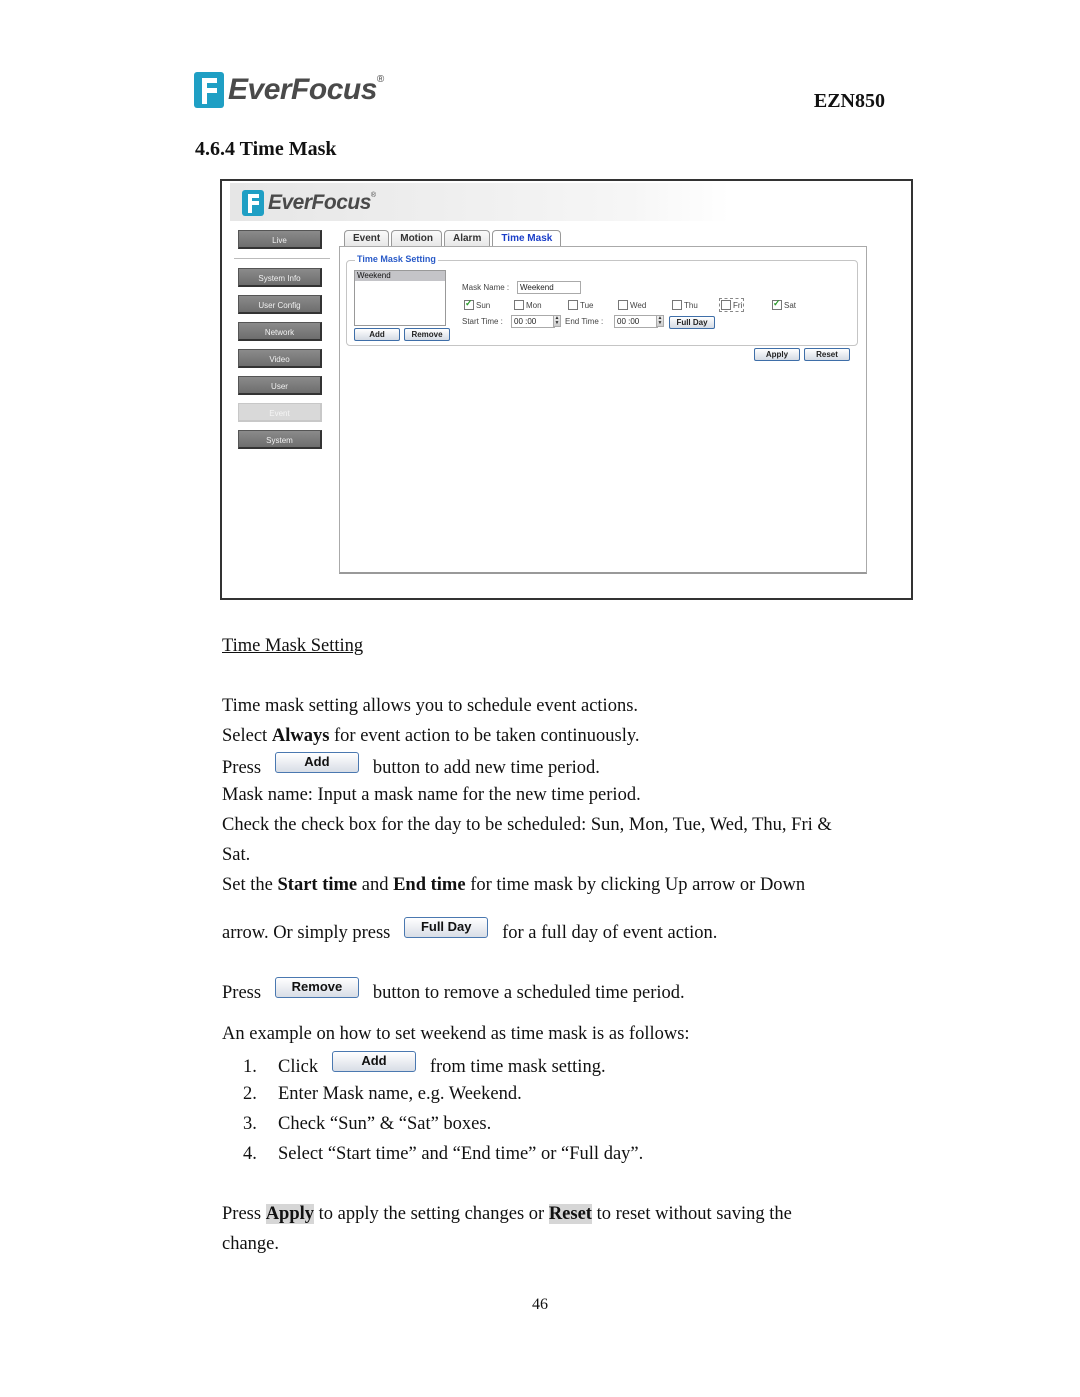 The height and width of the screenshot is (1397, 1080). What do you see at coordinates (533, 321) in the screenshot?
I see `start-time-input: 00 :00` at bounding box center [533, 321].